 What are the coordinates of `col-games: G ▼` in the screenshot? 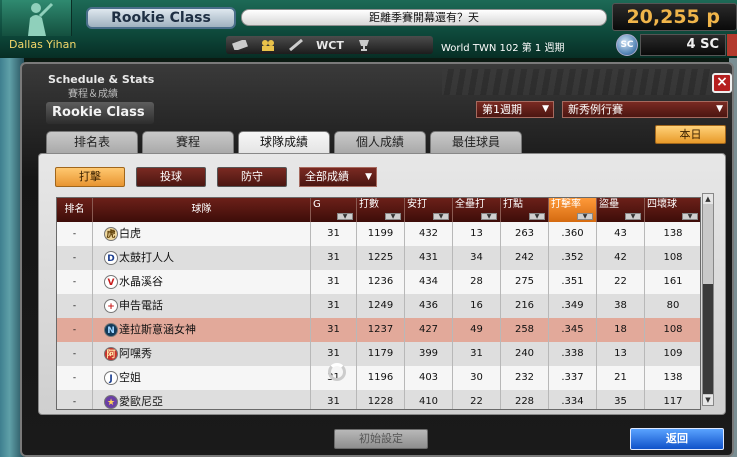 It's located at (334, 210).